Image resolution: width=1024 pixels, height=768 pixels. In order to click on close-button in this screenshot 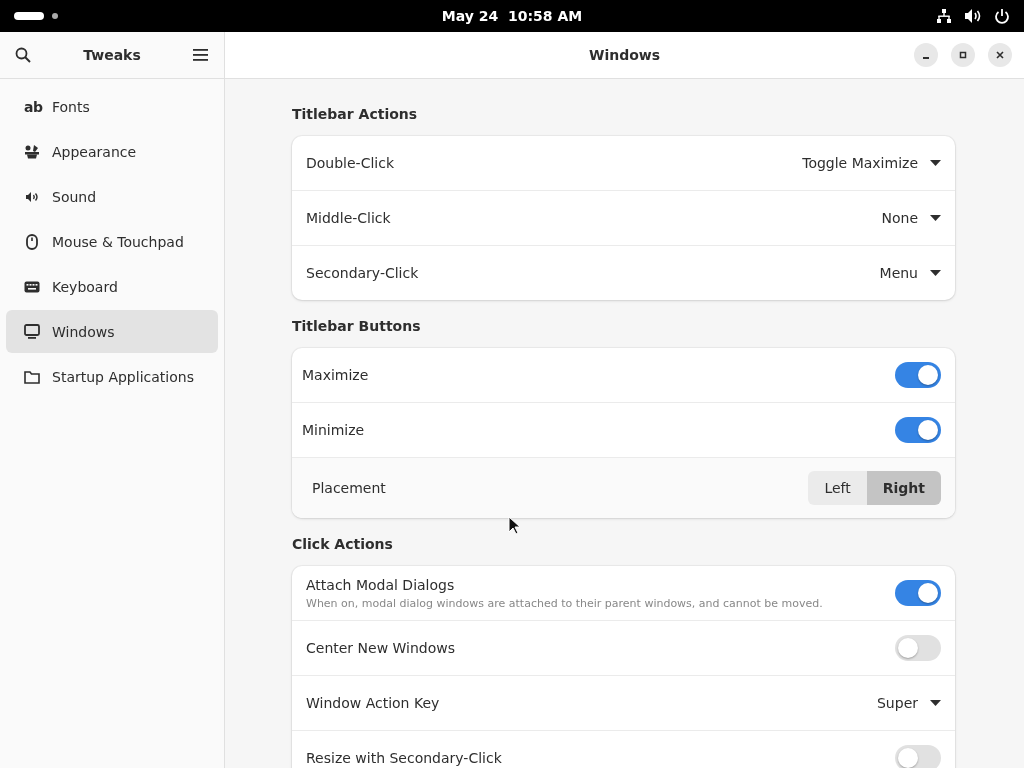, I will do `click(1000, 55)`.